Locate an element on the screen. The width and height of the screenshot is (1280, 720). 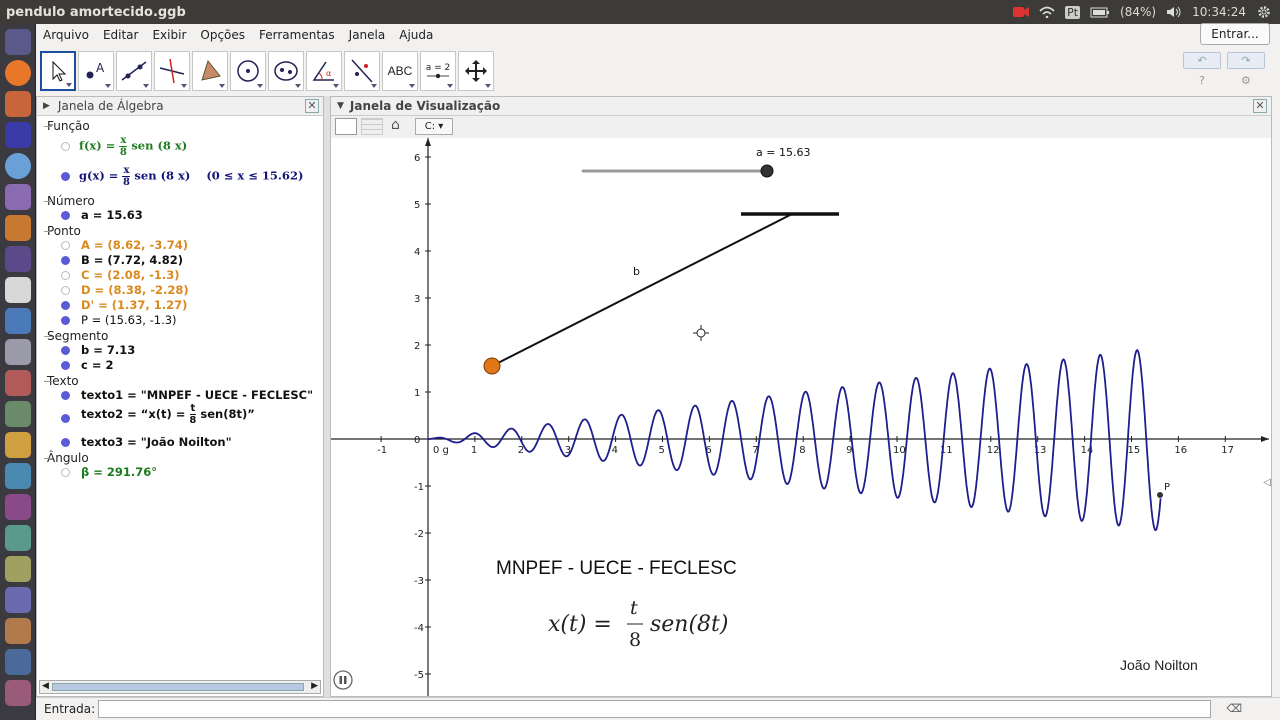
move-tool-button is located at coordinates (58, 71).